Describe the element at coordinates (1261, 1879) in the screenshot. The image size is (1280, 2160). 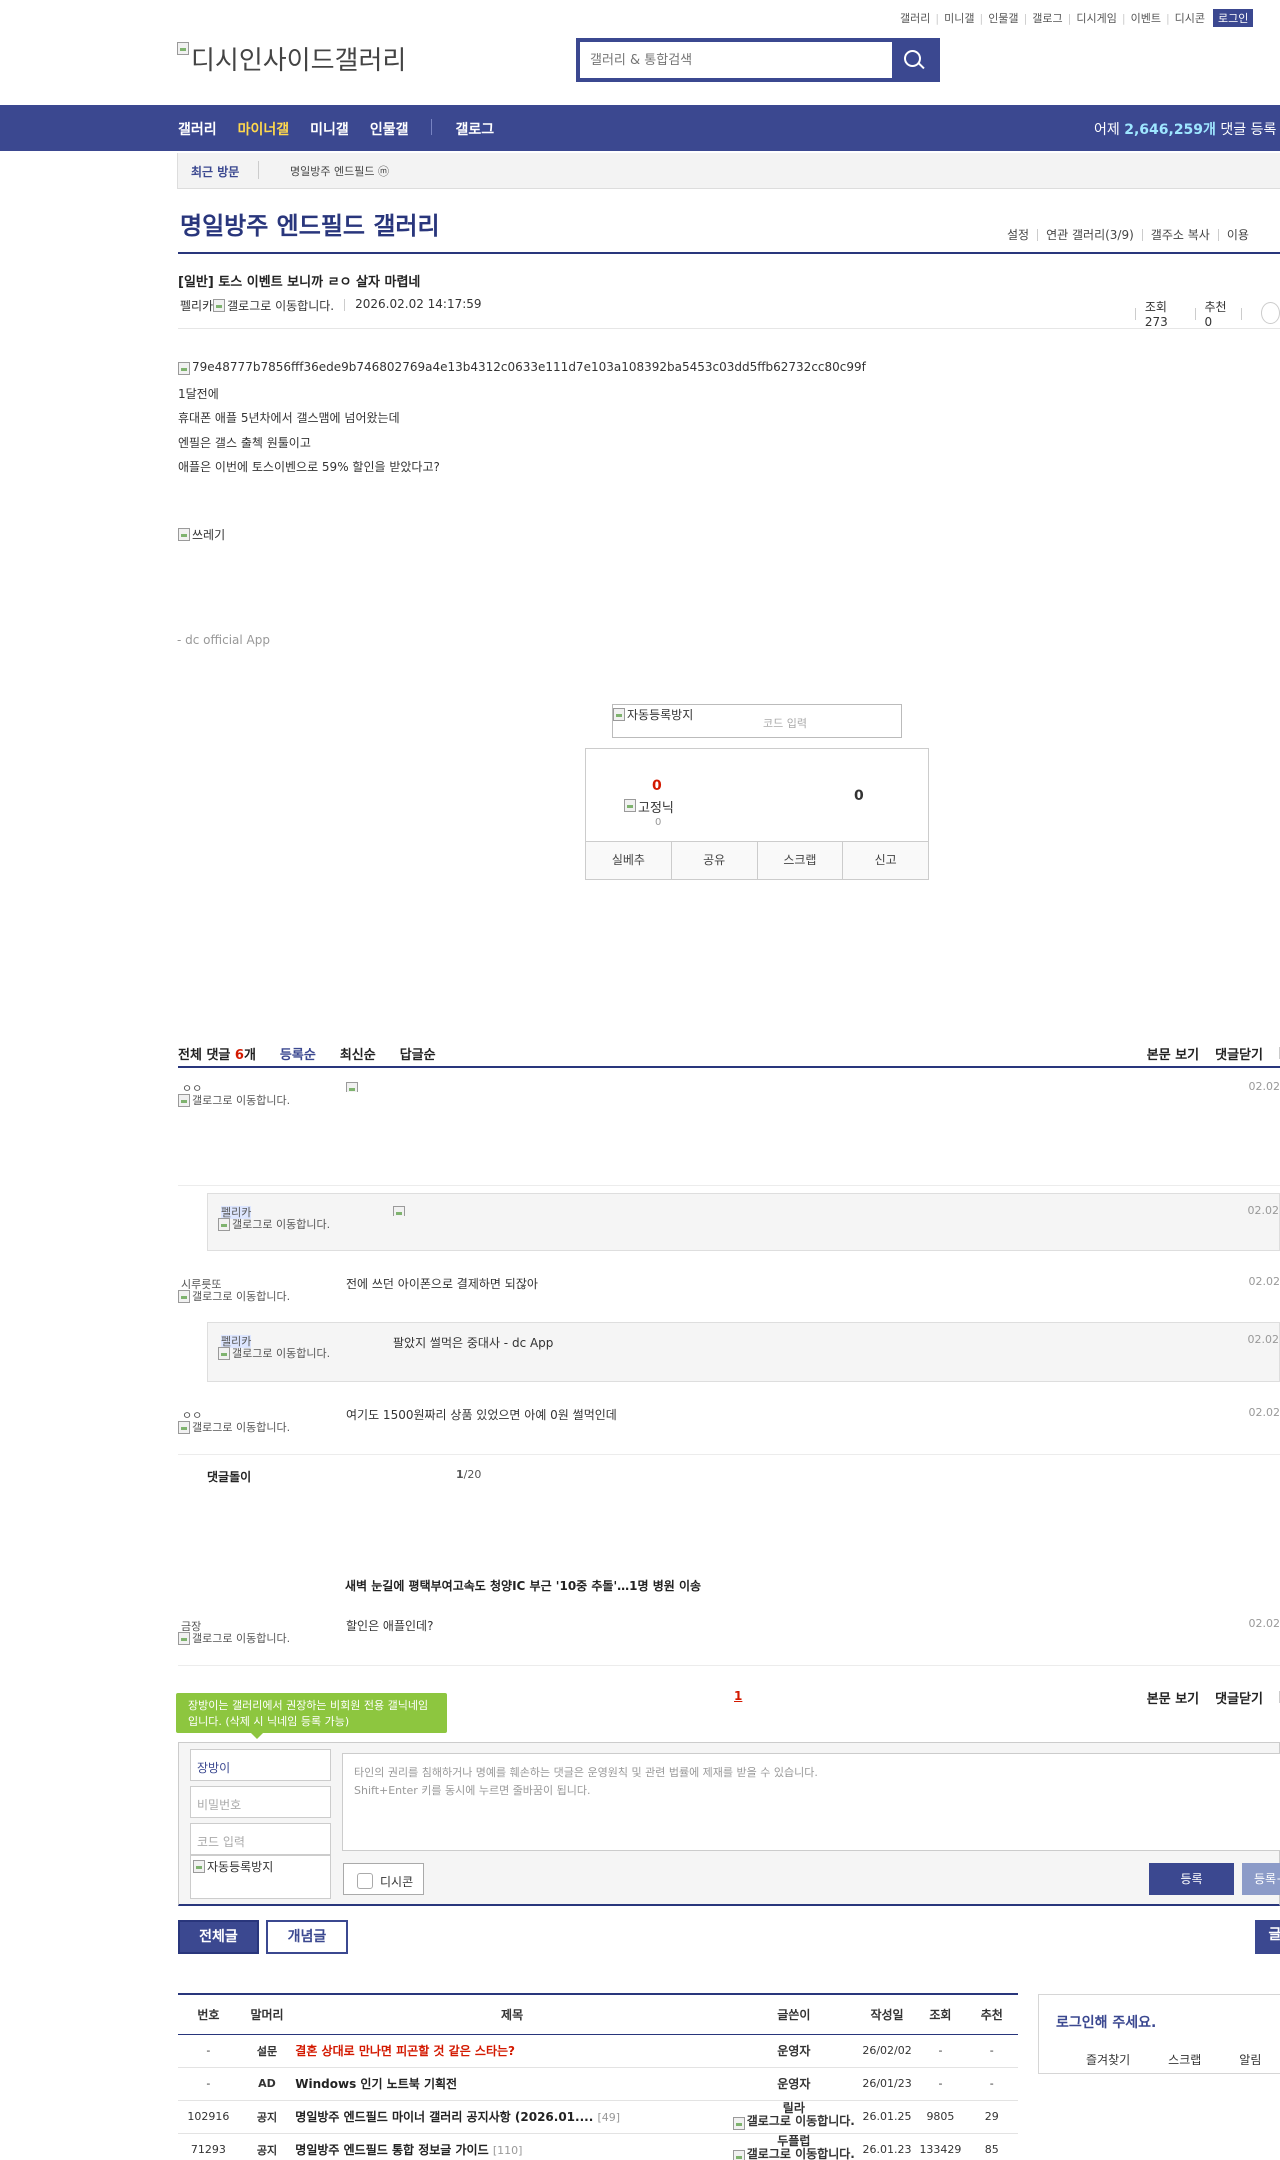
I see `submit-recommend-button: 등록+` at that location.